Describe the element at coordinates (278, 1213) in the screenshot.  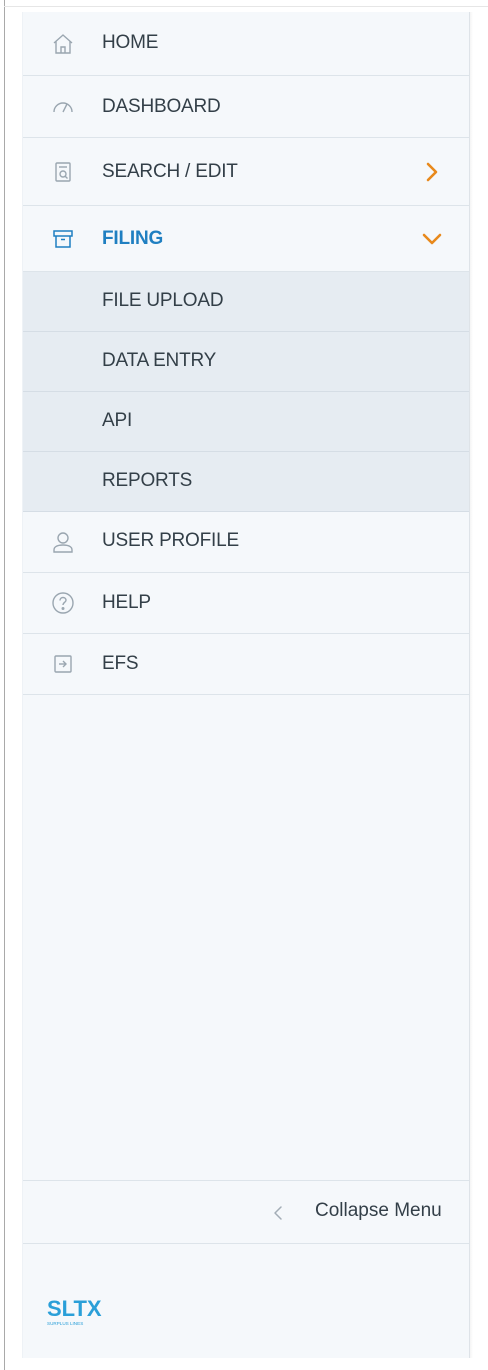
I see `chevron-left-icon` at that location.